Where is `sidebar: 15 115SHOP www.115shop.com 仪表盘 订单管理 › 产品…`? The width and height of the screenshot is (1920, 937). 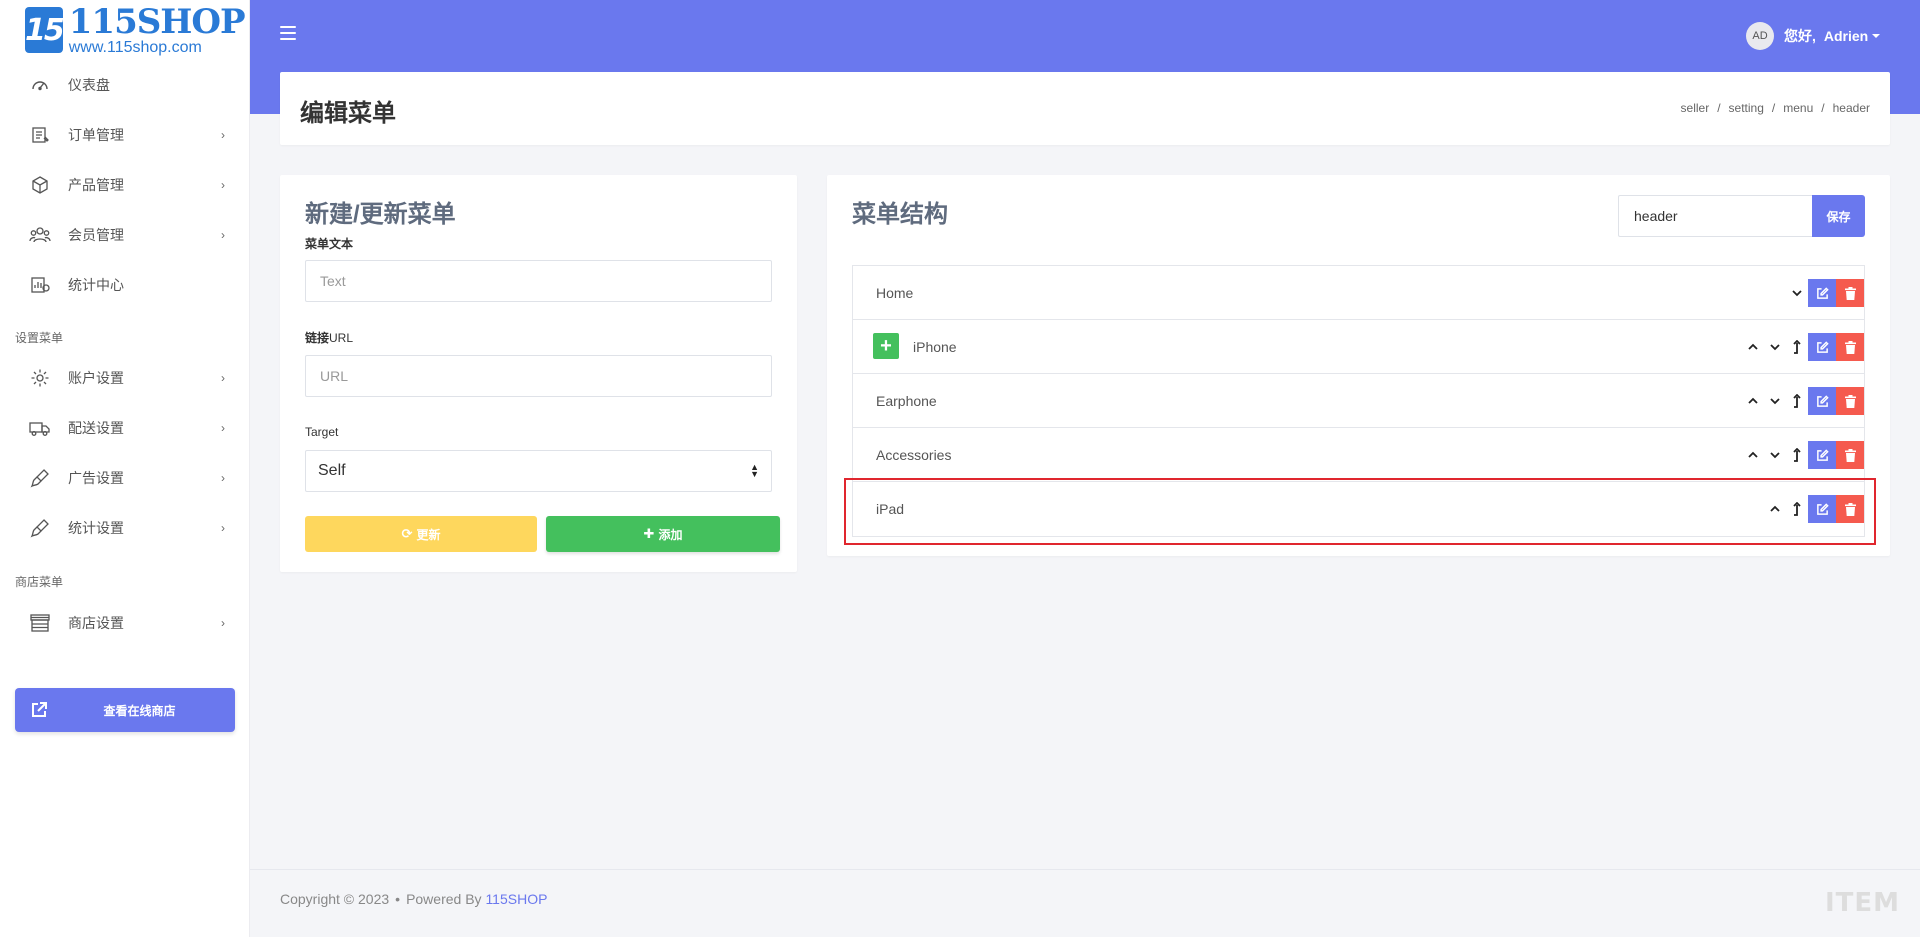
sidebar: 15 115SHOP www.115shop.com 仪表盘 订单管理 › 产品… is located at coordinates (125, 468).